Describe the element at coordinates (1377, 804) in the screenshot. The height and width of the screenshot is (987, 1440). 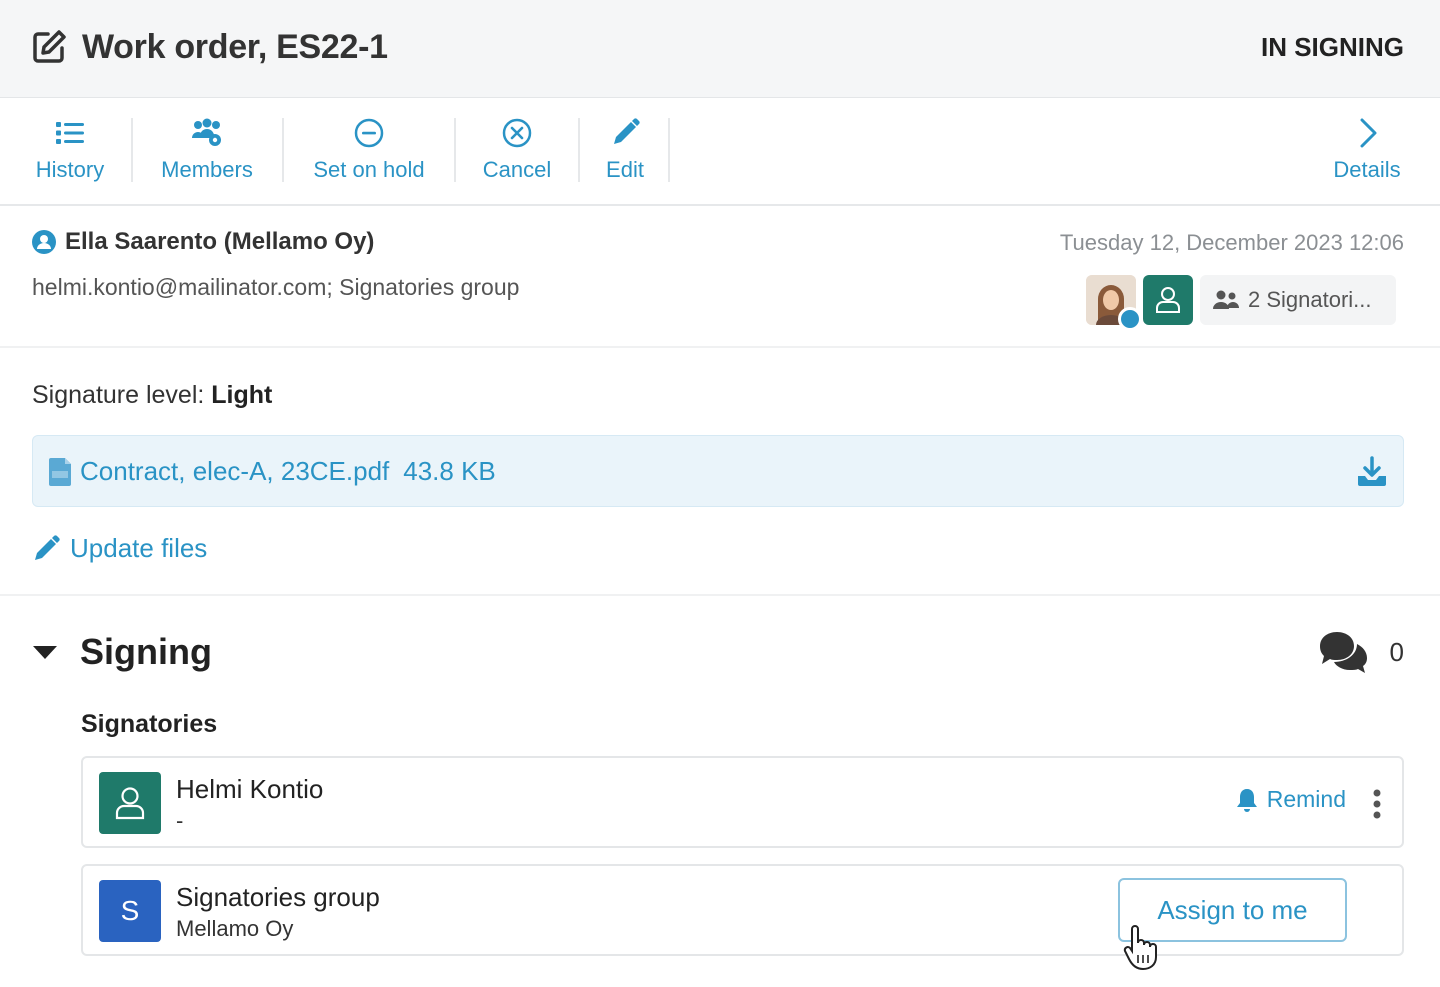
I see `more-options-icon` at that location.